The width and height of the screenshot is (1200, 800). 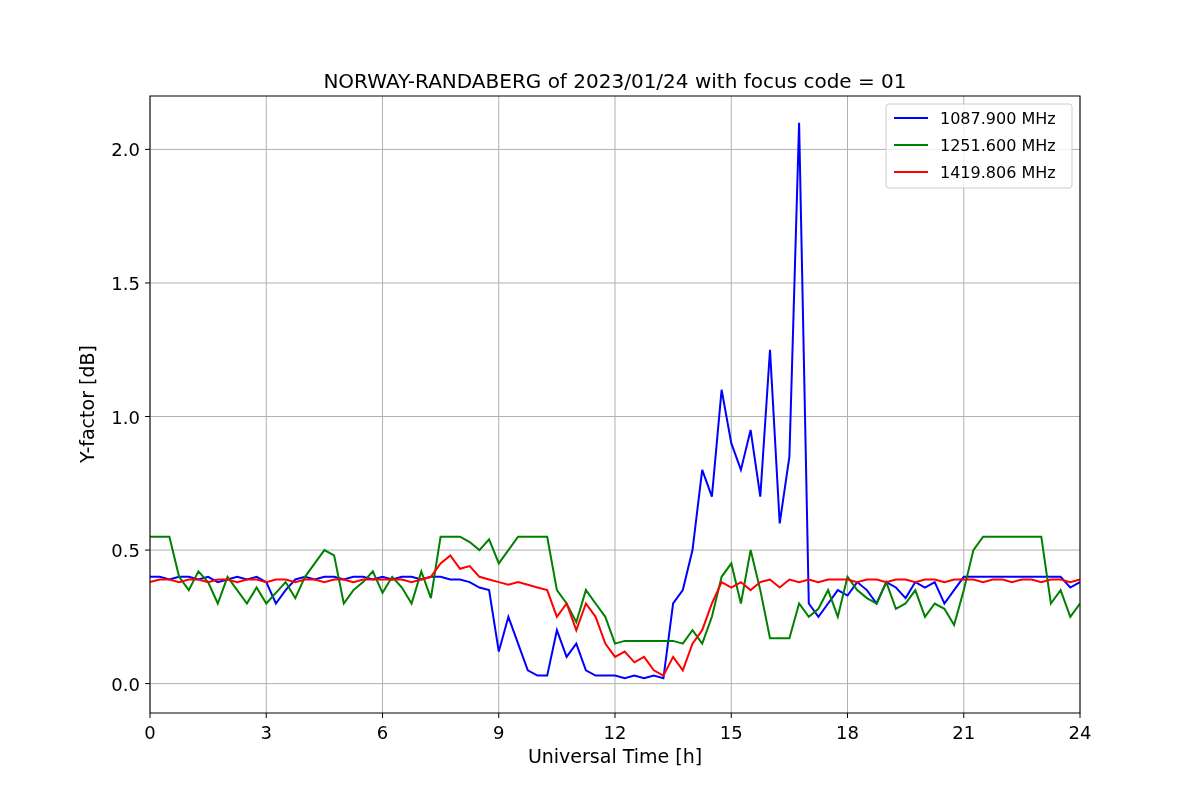 What do you see at coordinates (382, 732) in the screenshot?
I see `x-tick-label: 6` at bounding box center [382, 732].